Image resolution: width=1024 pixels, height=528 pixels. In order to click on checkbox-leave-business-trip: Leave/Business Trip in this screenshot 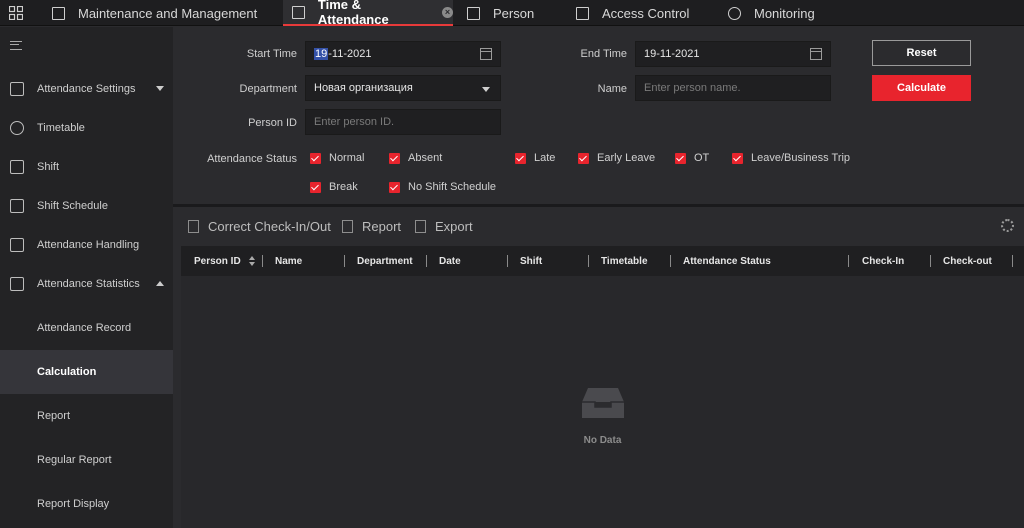, I will do `click(791, 158)`.